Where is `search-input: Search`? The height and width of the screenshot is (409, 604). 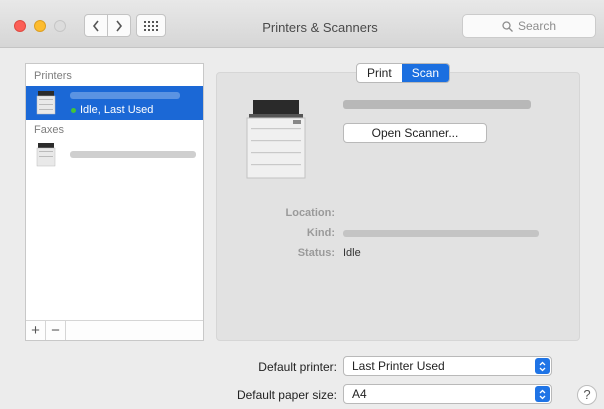 search-input: Search is located at coordinates (529, 26).